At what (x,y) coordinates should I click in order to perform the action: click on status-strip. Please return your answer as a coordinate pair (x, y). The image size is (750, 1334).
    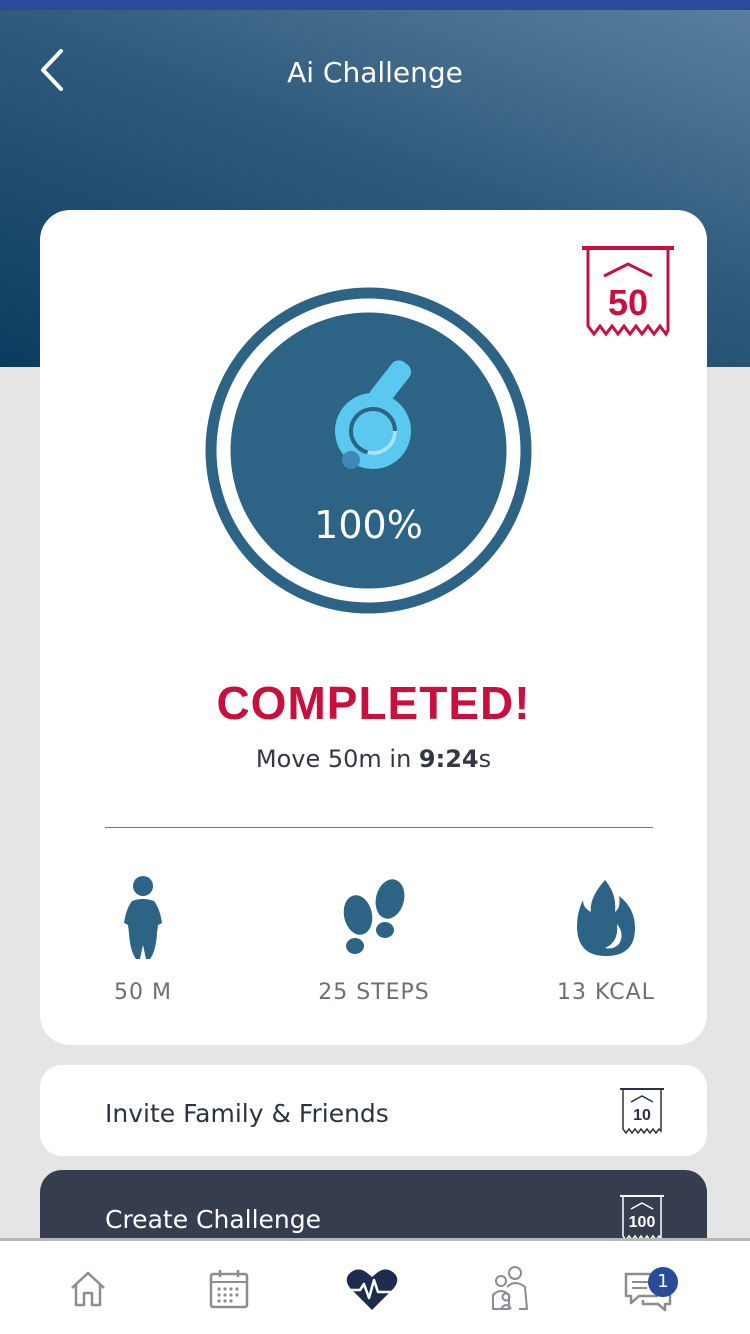
    Looking at the image, I should click on (375, 5).